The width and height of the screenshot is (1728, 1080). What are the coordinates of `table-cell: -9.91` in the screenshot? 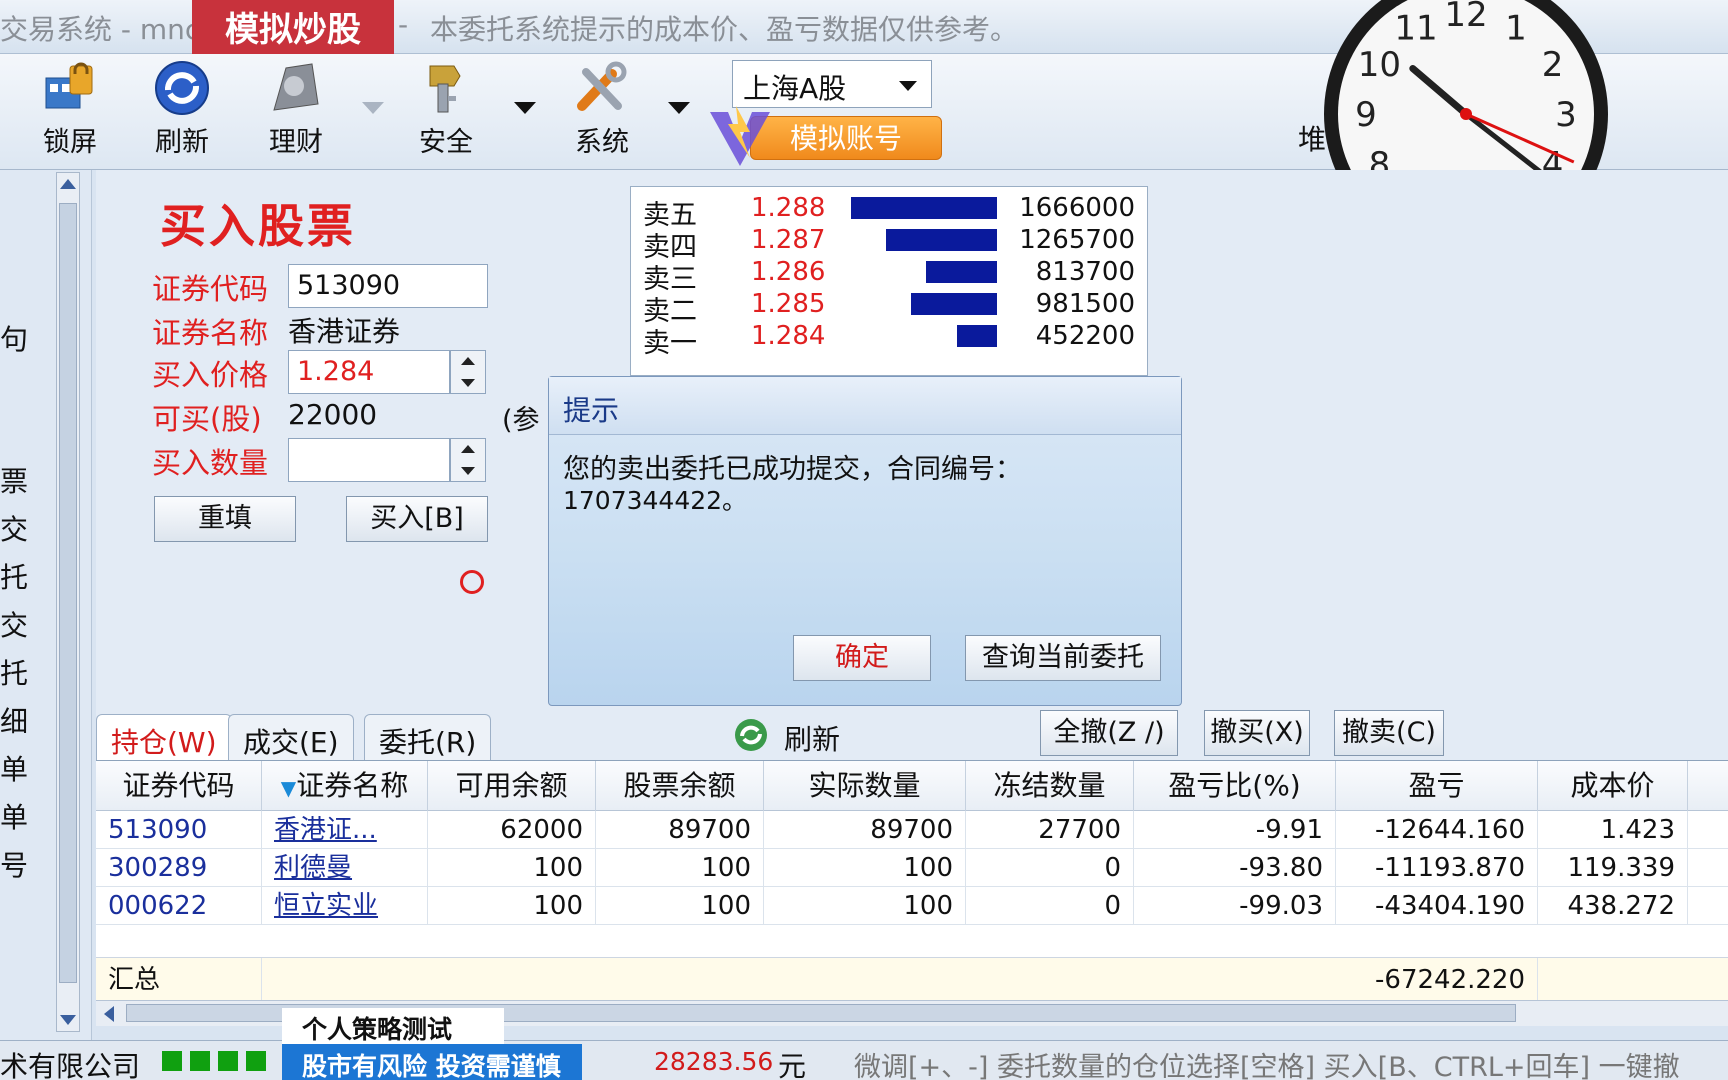 It's located at (1235, 830).